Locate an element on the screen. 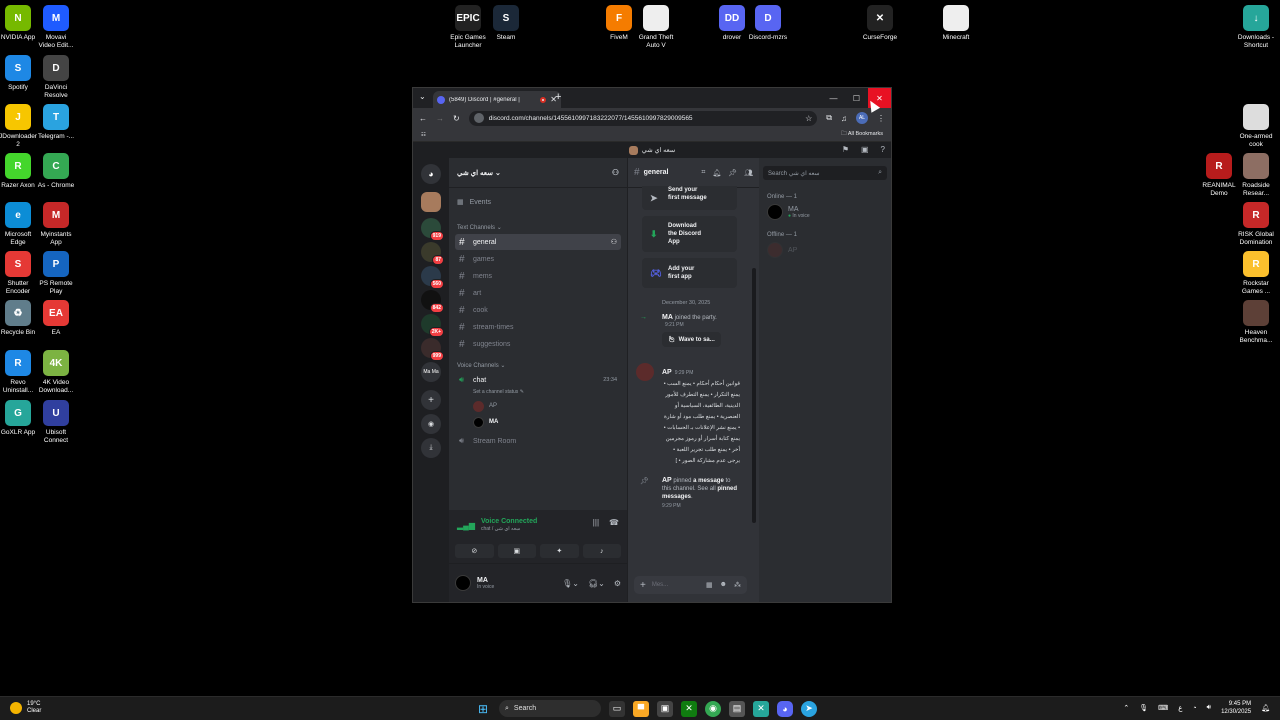  server-item: 999 is located at coordinates (432, 349).